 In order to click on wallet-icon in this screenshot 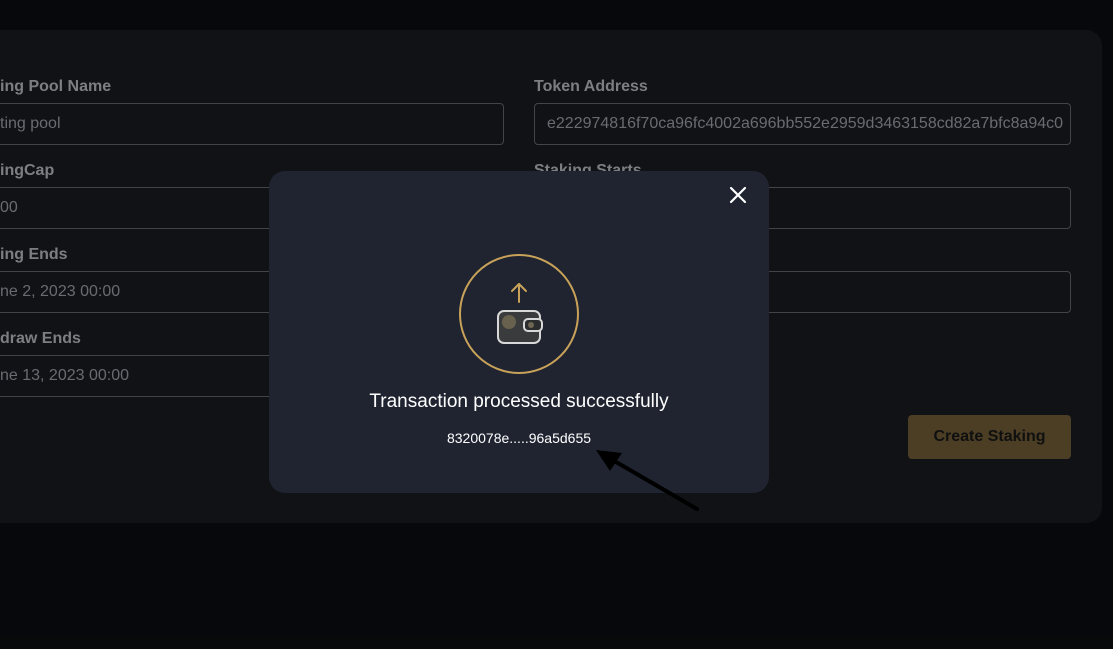, I will do `click(520, 327)`.